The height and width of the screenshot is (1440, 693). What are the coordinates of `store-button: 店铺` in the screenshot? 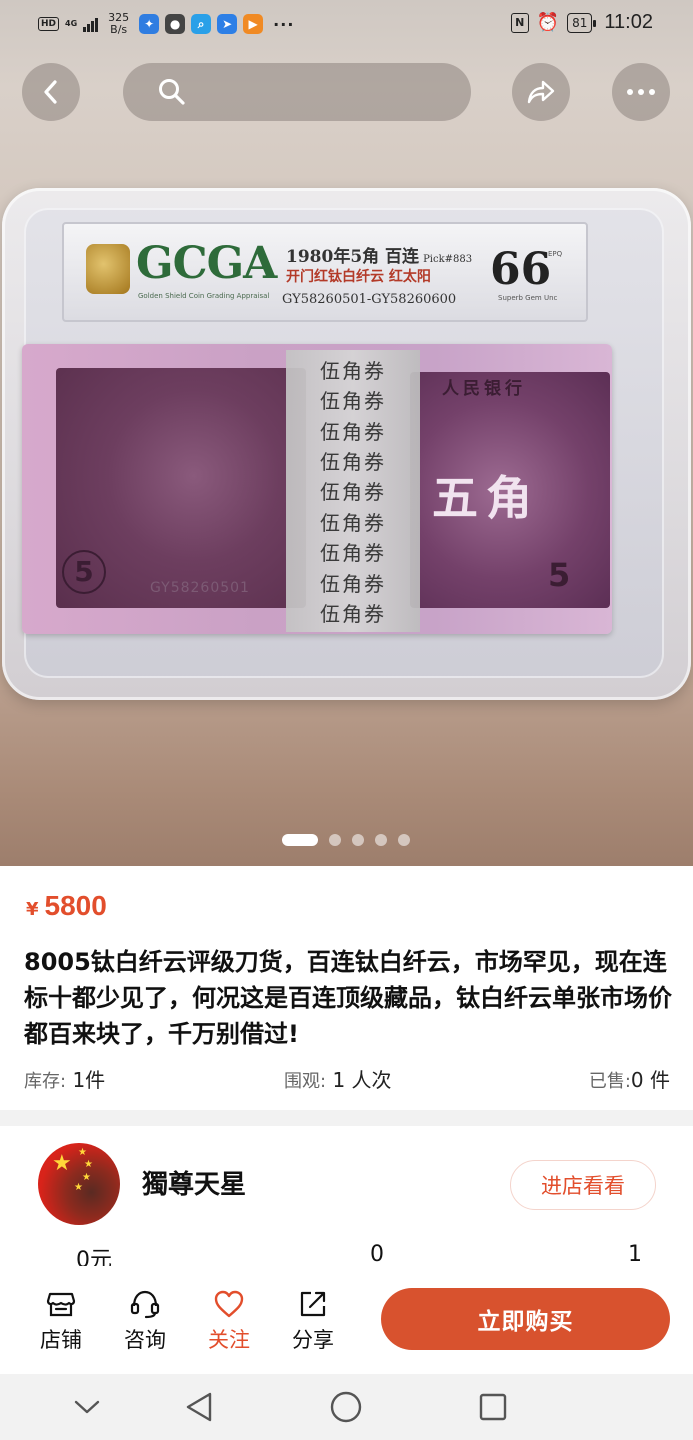 It's located at (61, 1321).